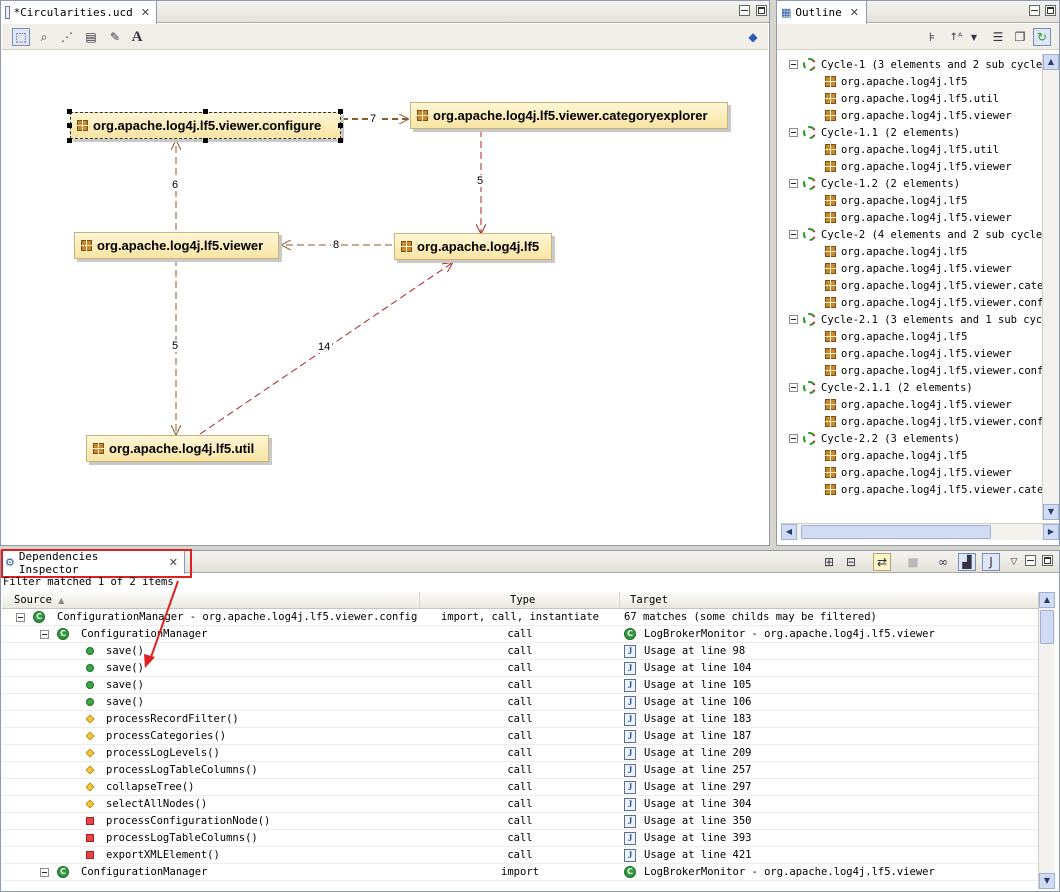 This screenshot has height=892, width=1060. Describe the element at coordinates (1051, 532) in the screenshot. I see `scroll-right-icon: ▶` at that location.